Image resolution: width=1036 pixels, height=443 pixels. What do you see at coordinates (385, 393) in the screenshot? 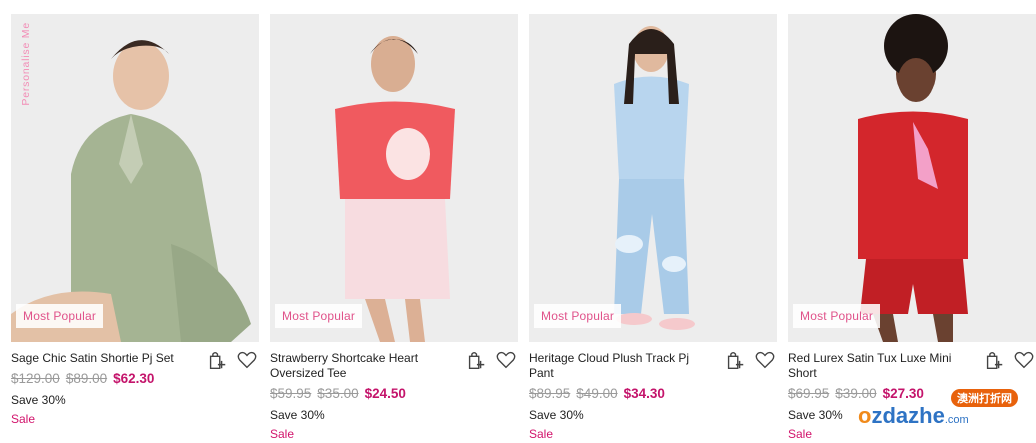
I see `sale-price: $24.50` at bounding box center [385, 393].